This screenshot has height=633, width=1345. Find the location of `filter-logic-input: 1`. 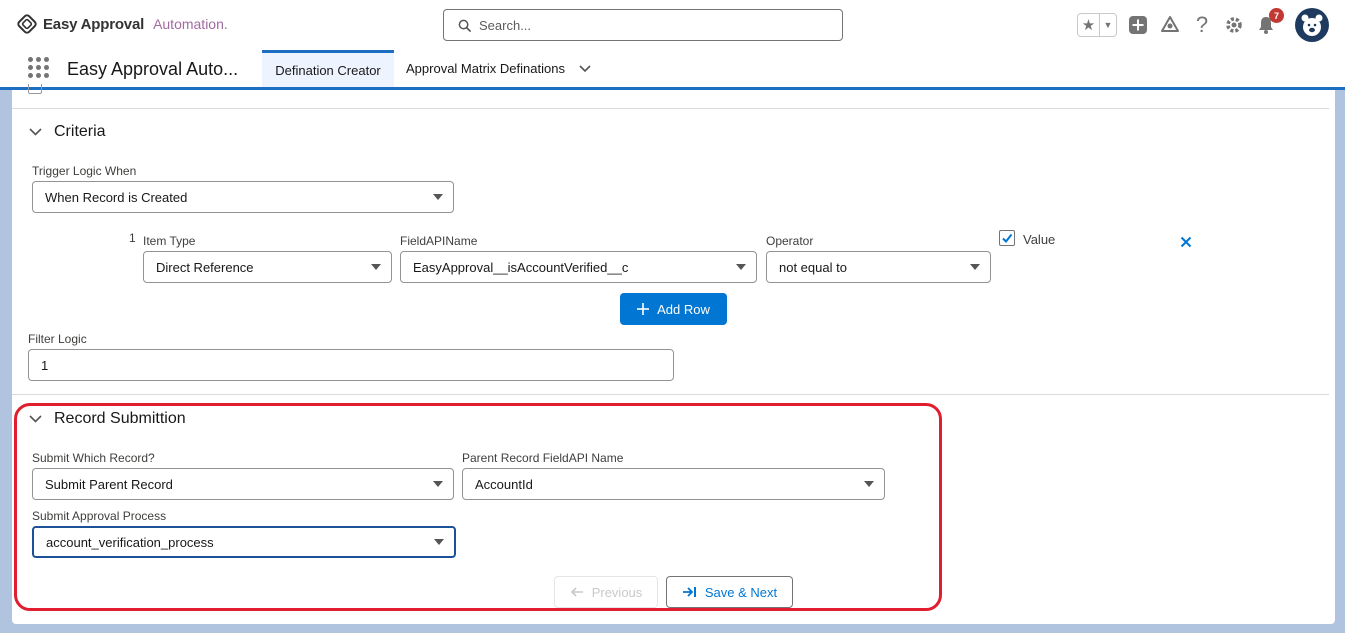

filter-logic-input: 1 is located at coordinates (351, 365).